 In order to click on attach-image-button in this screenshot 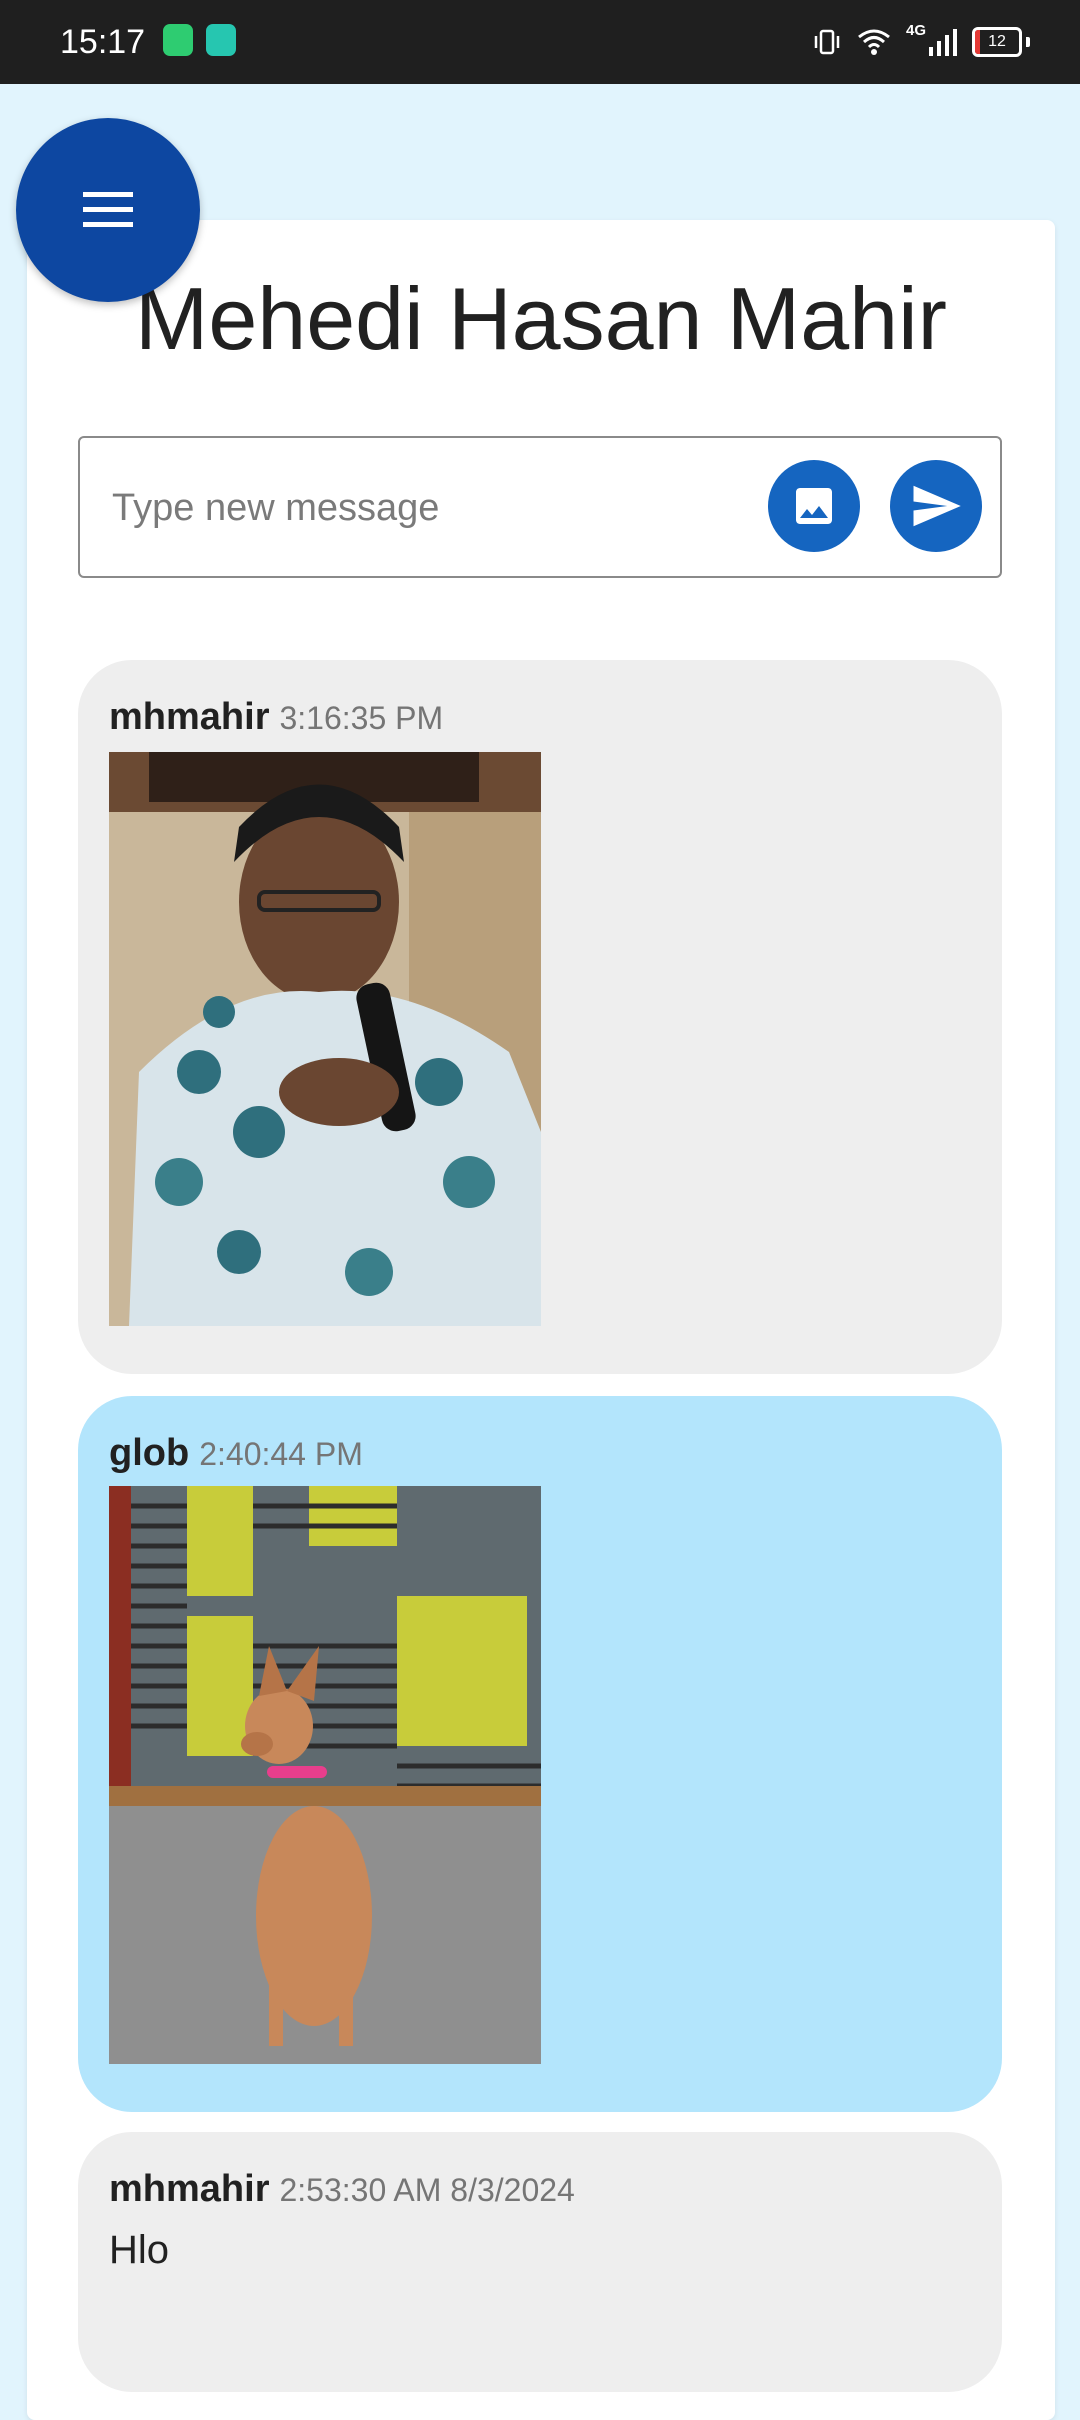, I will do `click(814, 506)`.